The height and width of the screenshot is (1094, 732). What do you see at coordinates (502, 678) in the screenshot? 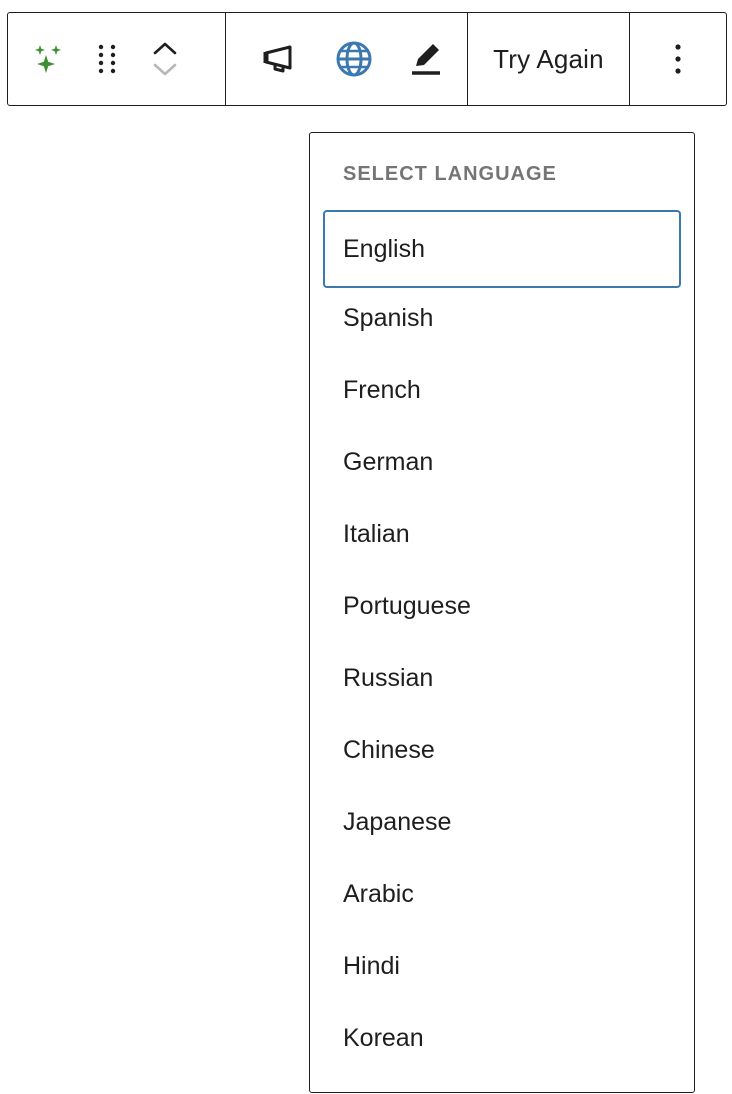
I see `language-option-russian: Russian` at bounding box center [502, 678].